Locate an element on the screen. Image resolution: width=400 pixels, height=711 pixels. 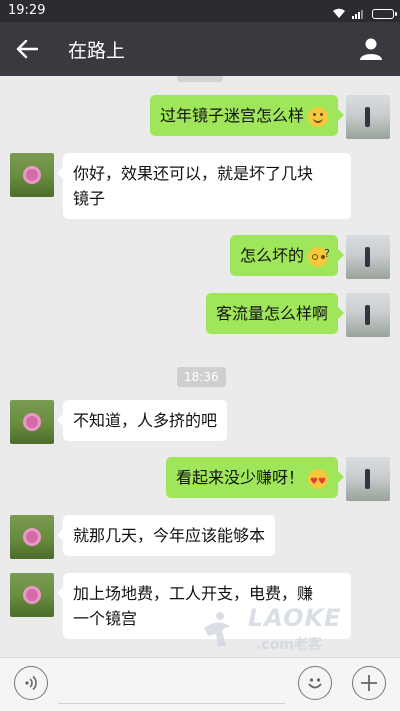
message-text: 就那几天，今年应该能够本 is located at coordinates (169, 535).